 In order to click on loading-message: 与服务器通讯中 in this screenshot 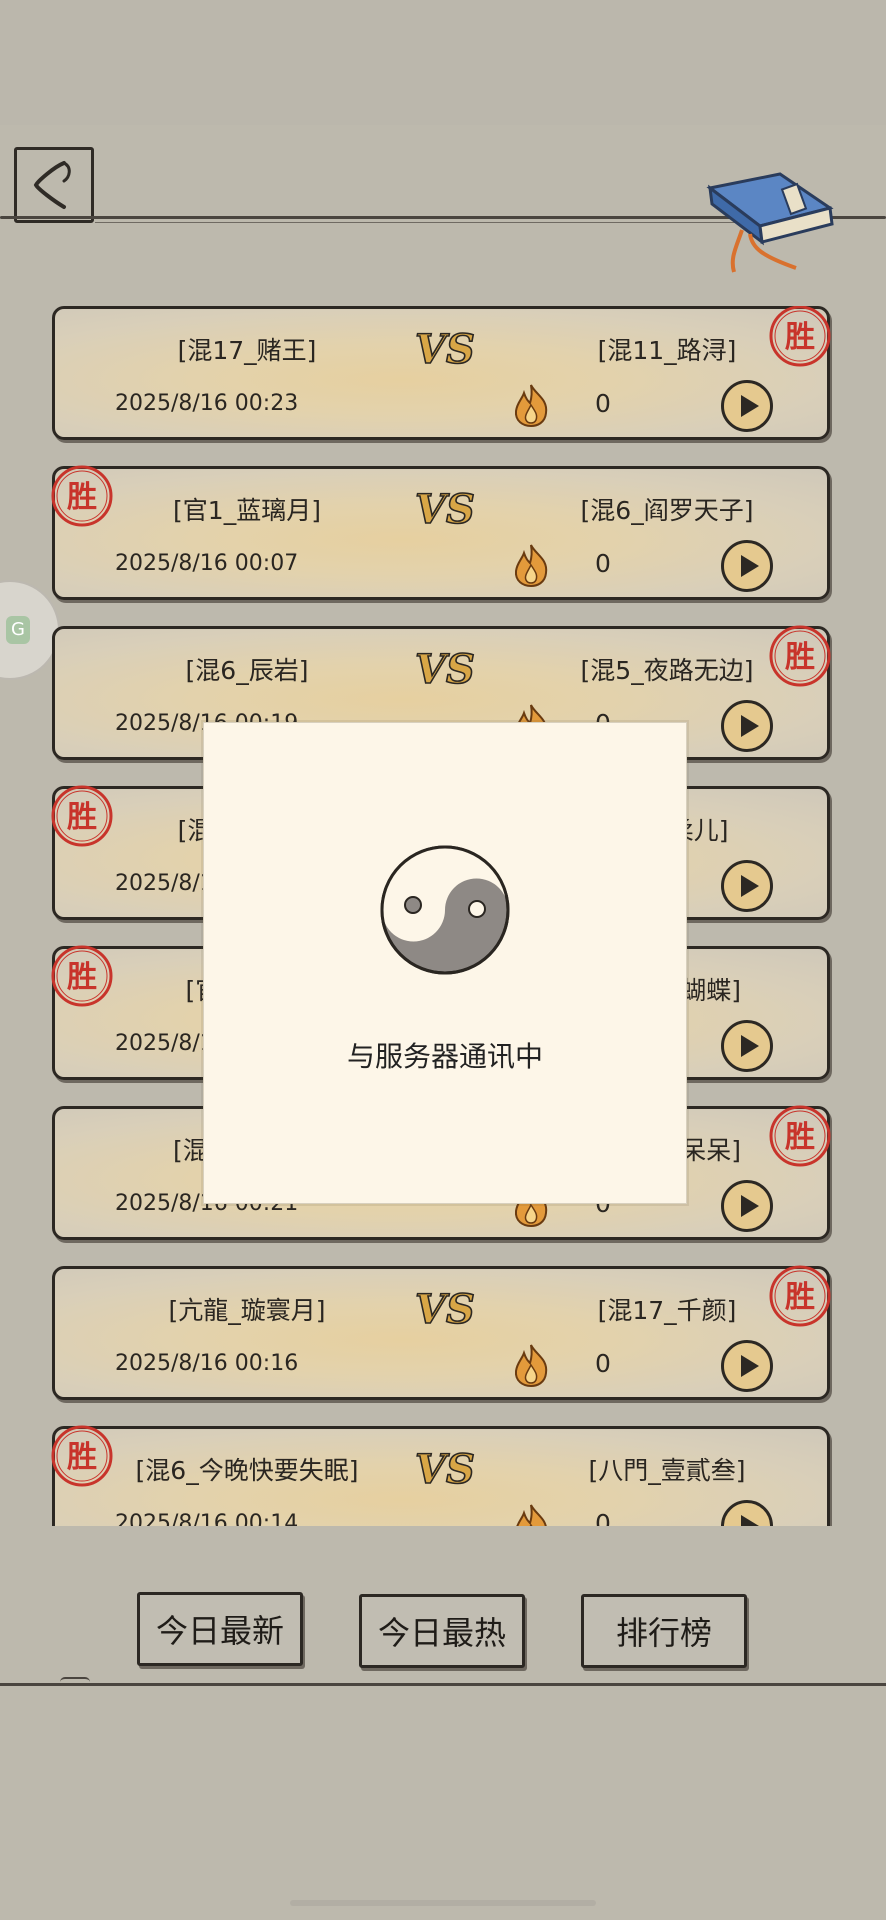, I will do `click(444, 1056)`.